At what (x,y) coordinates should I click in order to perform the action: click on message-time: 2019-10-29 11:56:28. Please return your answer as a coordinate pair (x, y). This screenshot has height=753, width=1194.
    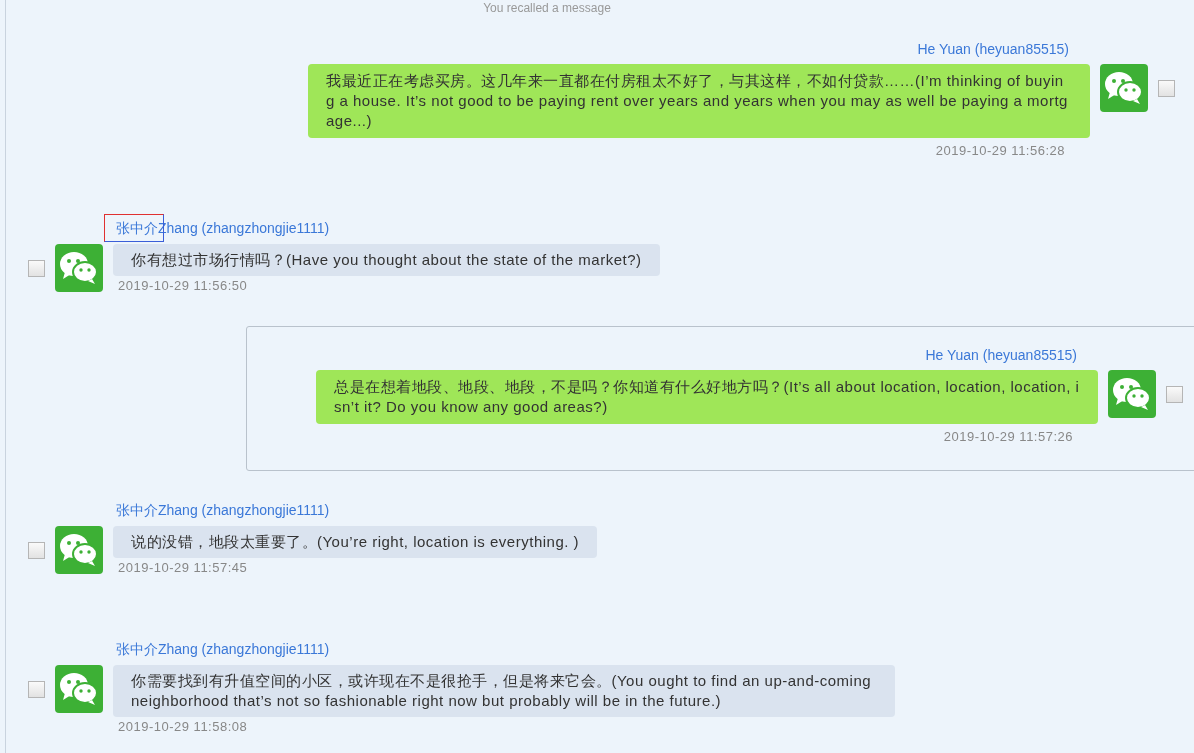
    Looking at the image, I should click on (1000, 151).